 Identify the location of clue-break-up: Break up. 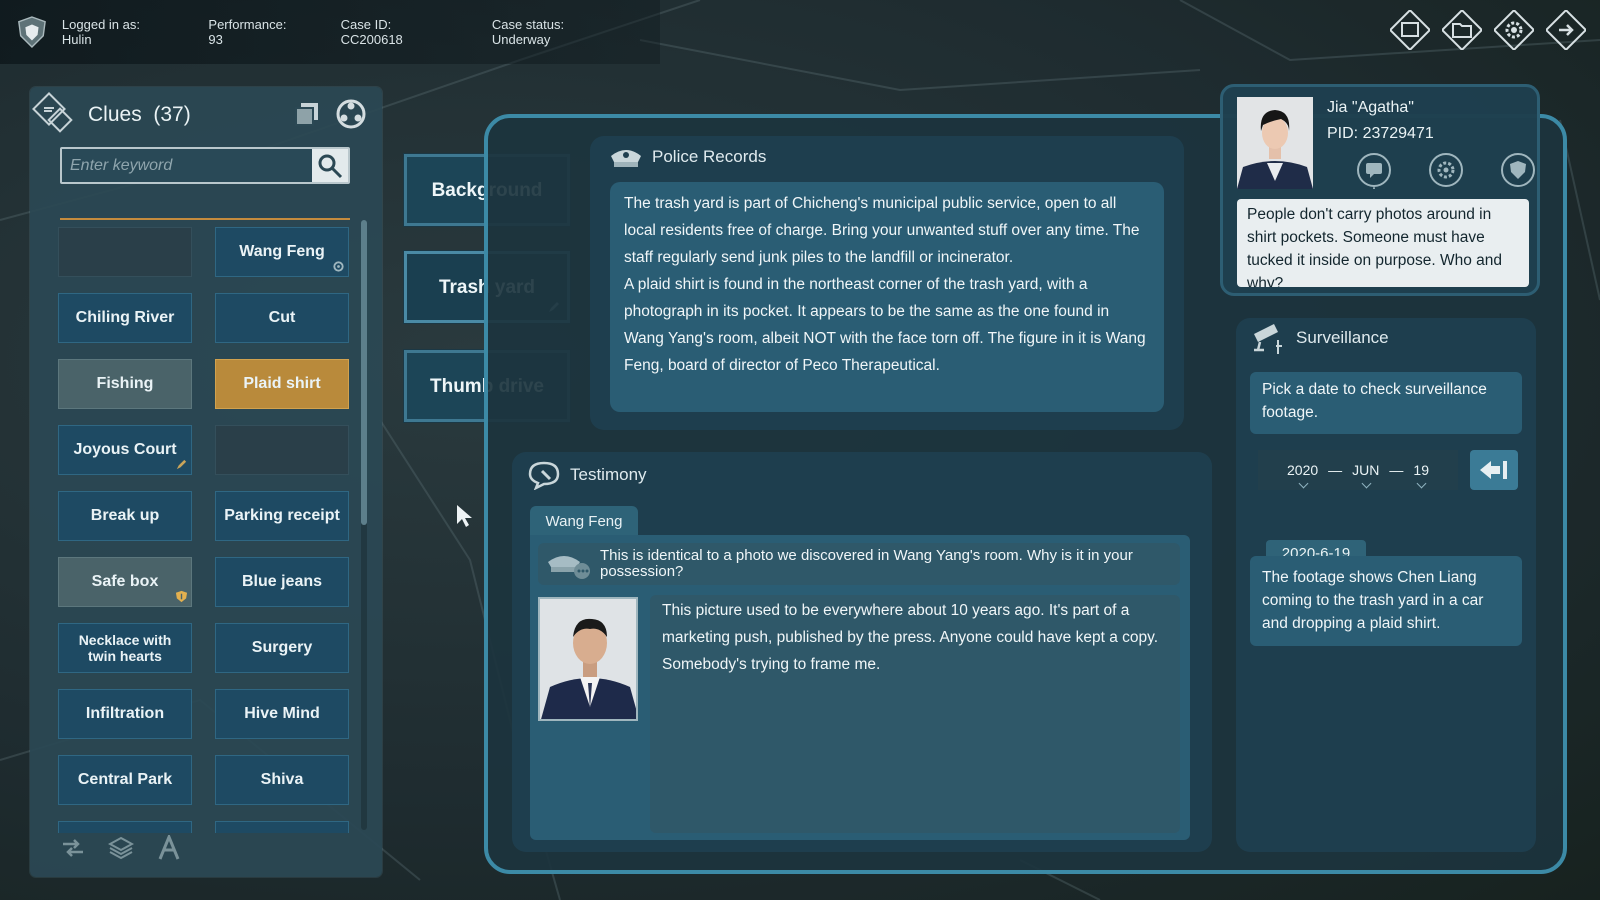
(125, 516).